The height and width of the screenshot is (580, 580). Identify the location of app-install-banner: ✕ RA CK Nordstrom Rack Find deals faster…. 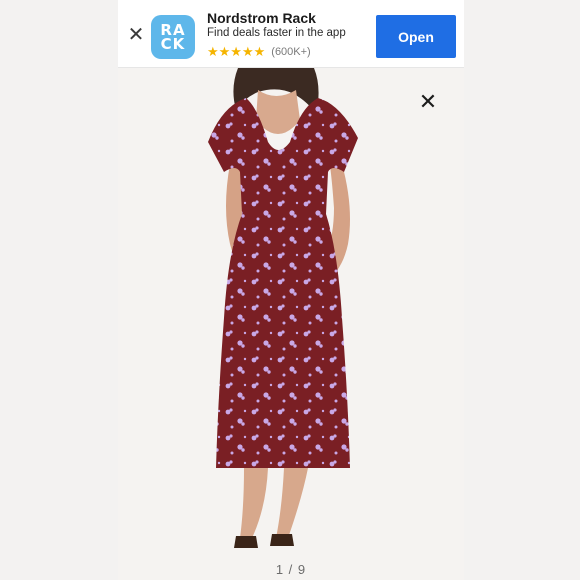
(291, 34).